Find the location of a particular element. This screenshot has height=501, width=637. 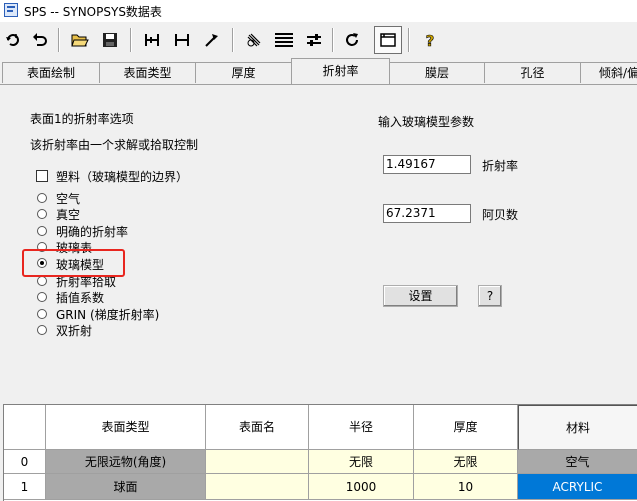

glass-icon is located at coordinates (254, 40).